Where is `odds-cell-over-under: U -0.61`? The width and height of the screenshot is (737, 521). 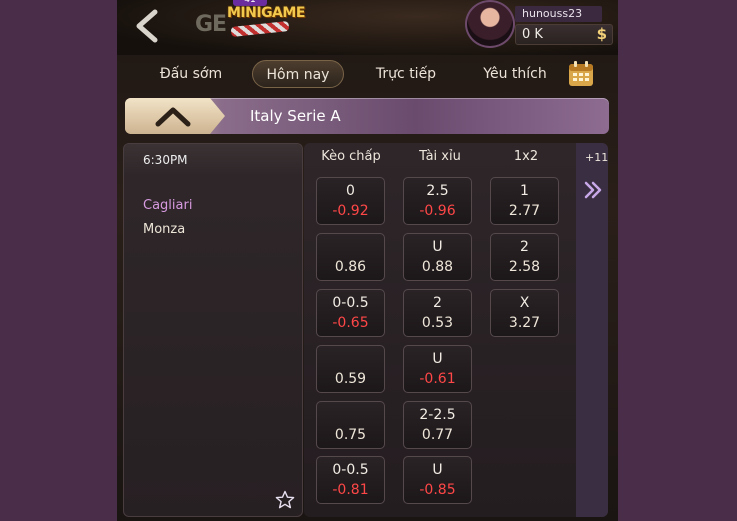 odds-cell-over-under: U -0.61 is located at coordinates (437, 369).